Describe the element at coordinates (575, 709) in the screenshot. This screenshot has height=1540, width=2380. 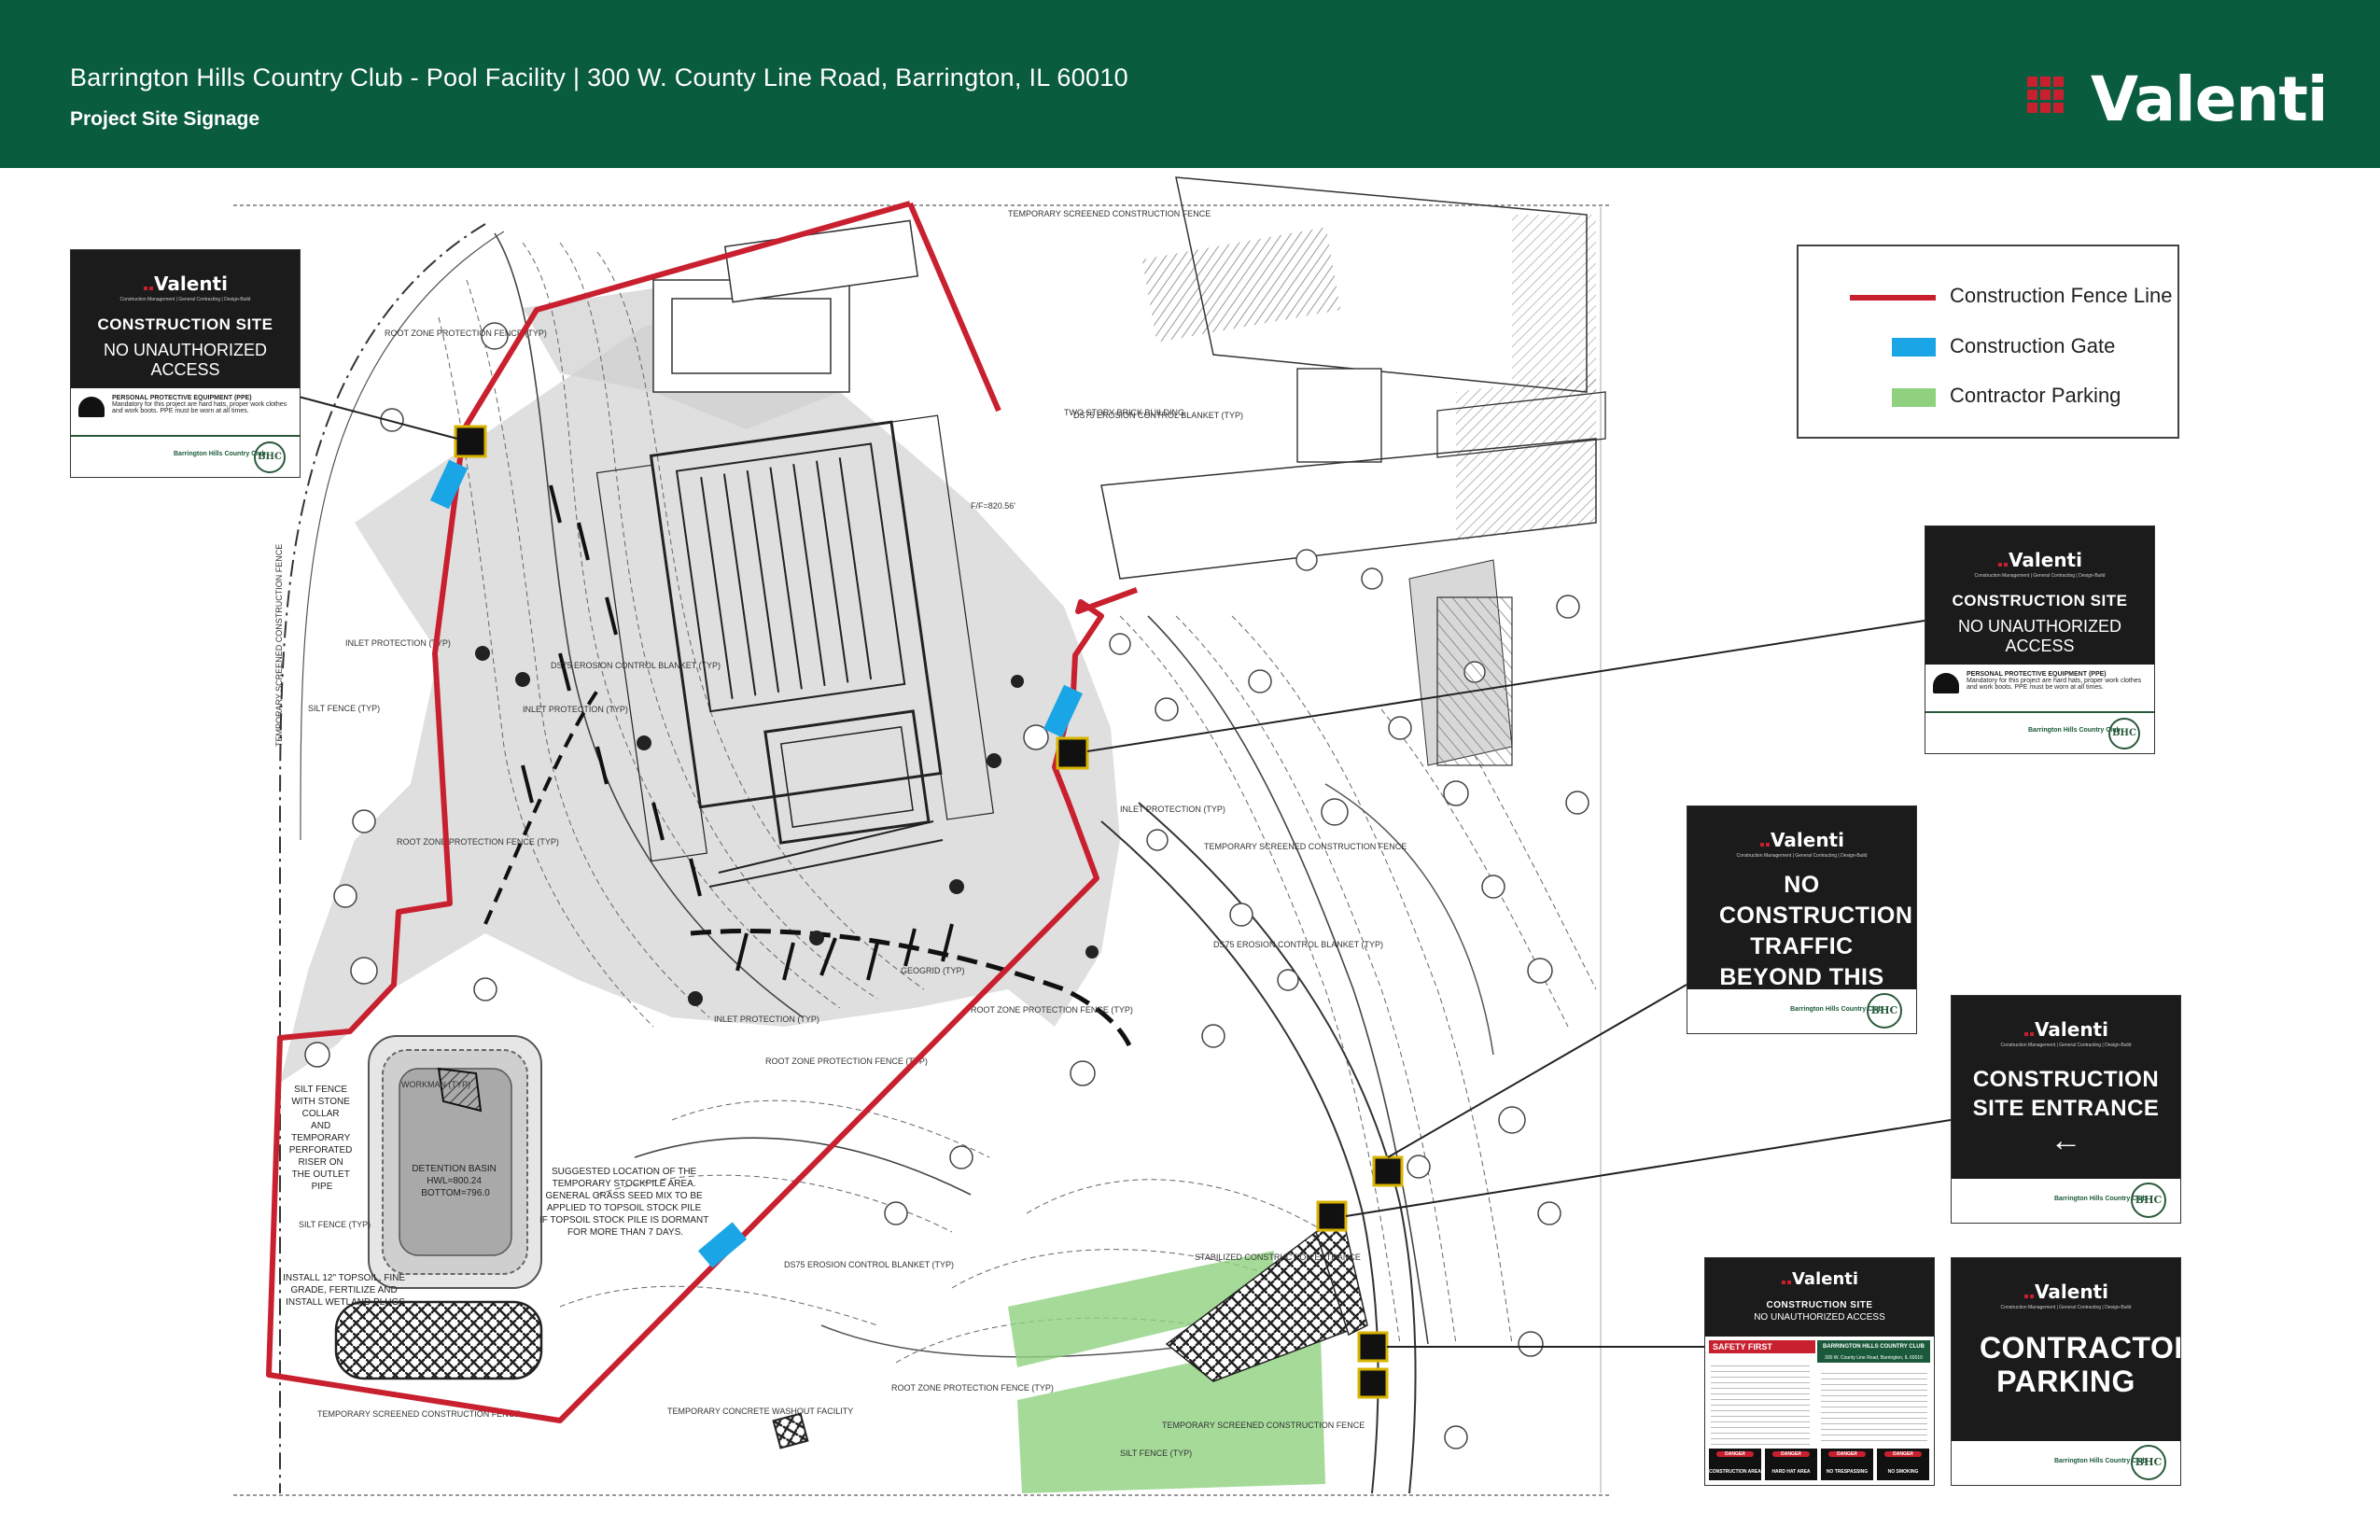
I see `label-inlet-2: INLET PROTECTION (TYP)` at that location.